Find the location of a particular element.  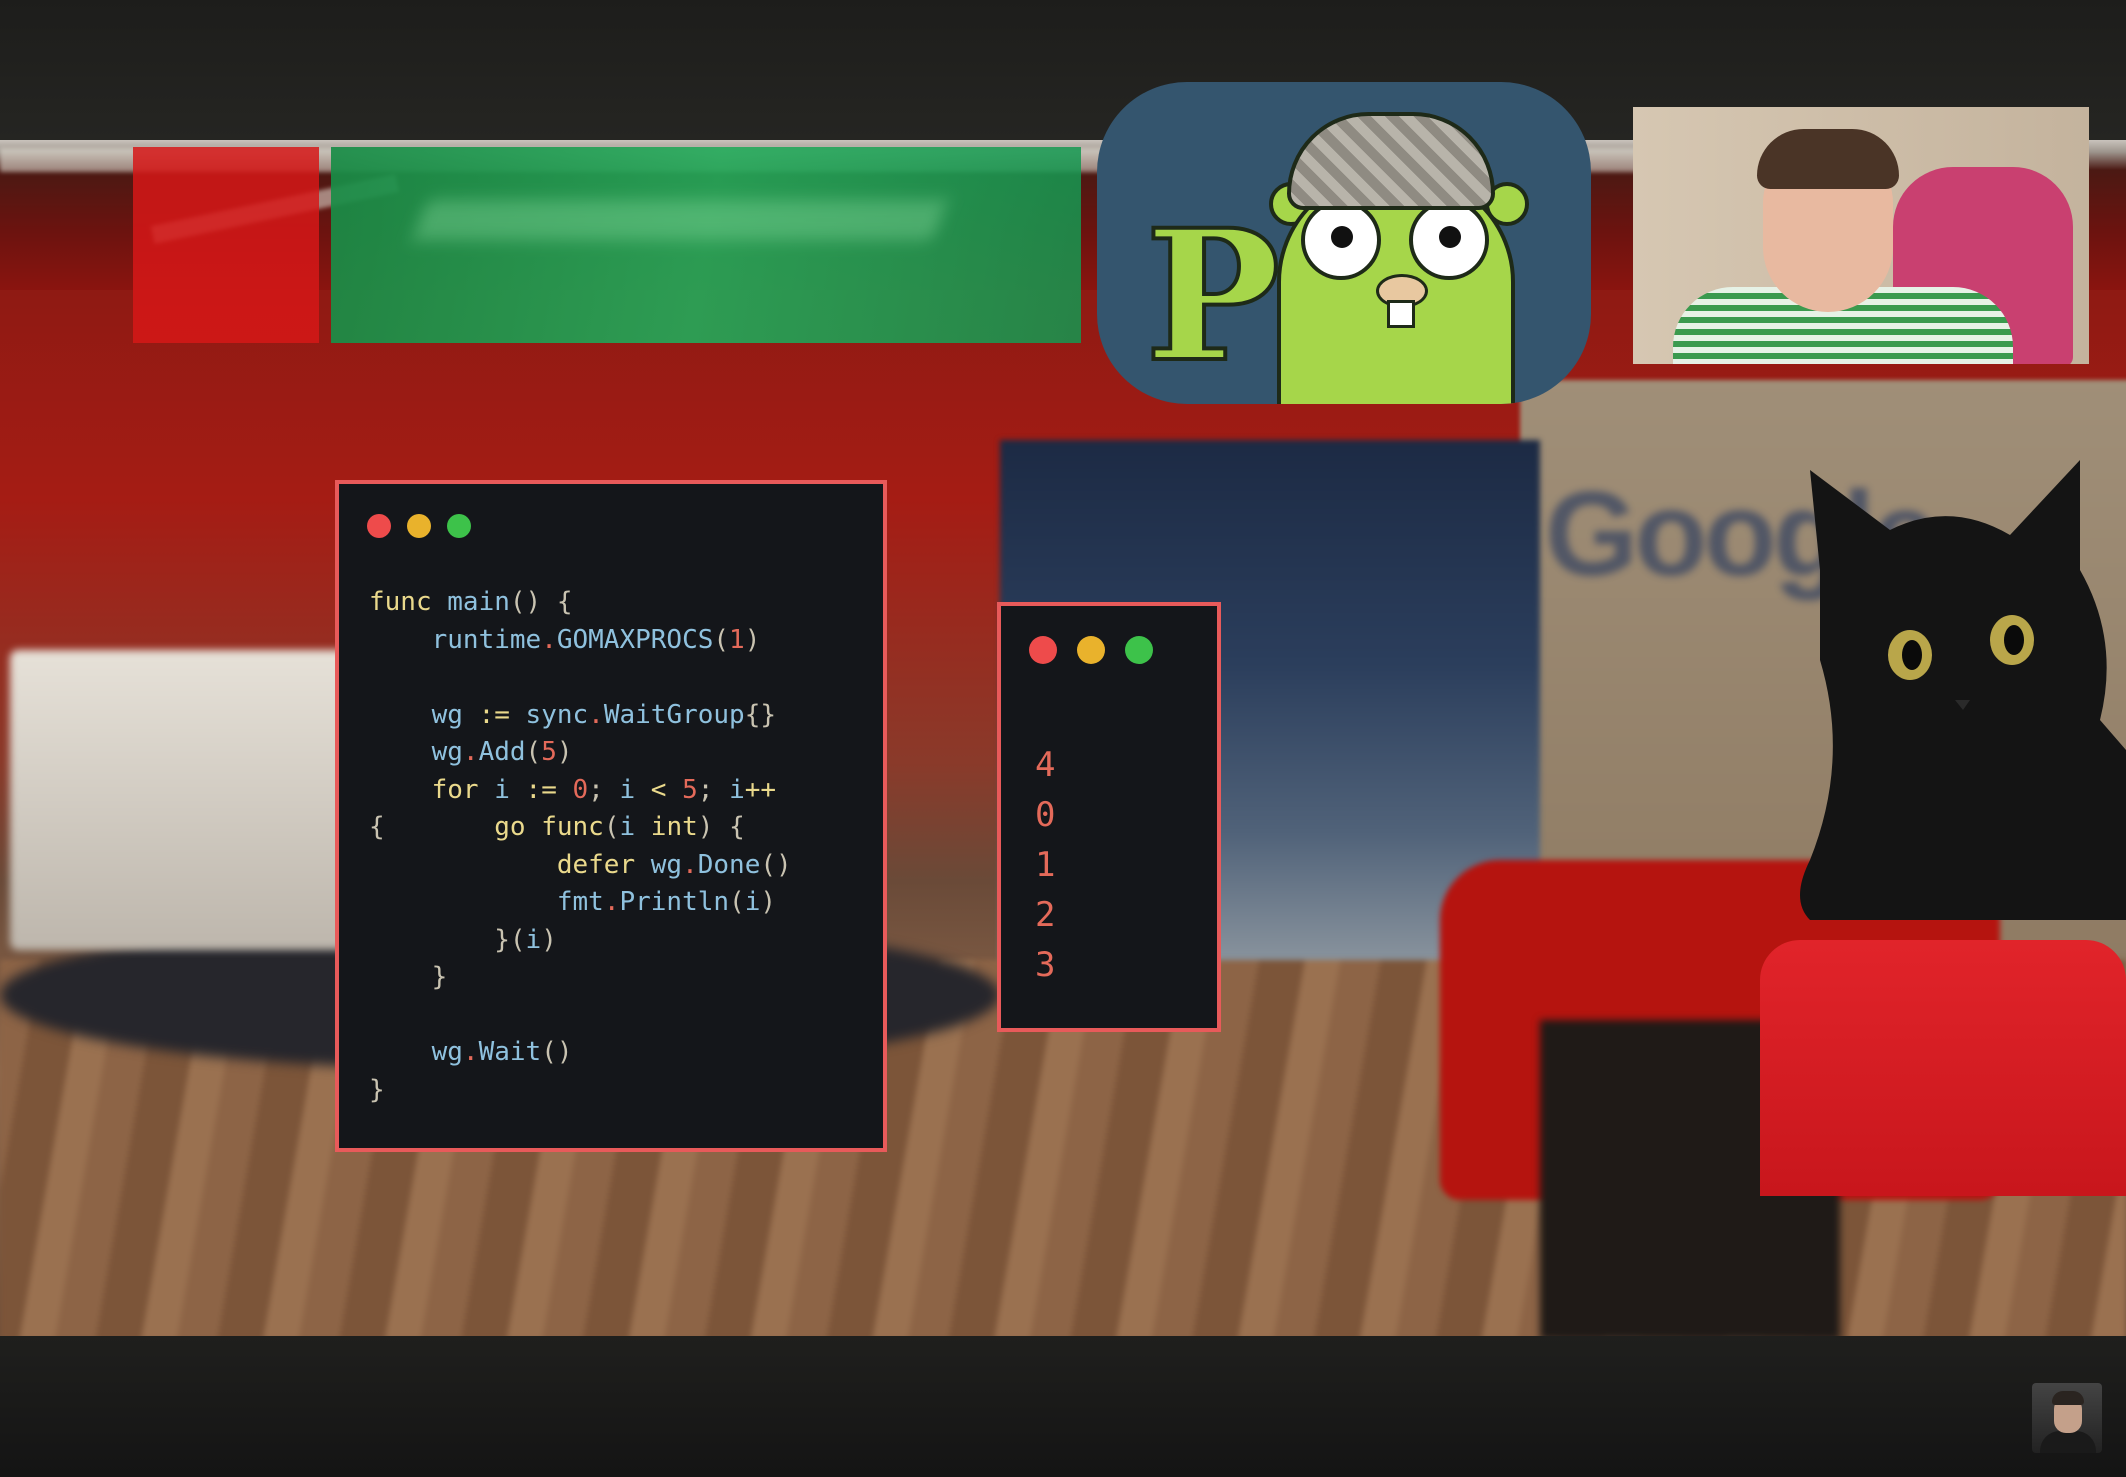

banner-green-block is located at coordinates (706, 245).